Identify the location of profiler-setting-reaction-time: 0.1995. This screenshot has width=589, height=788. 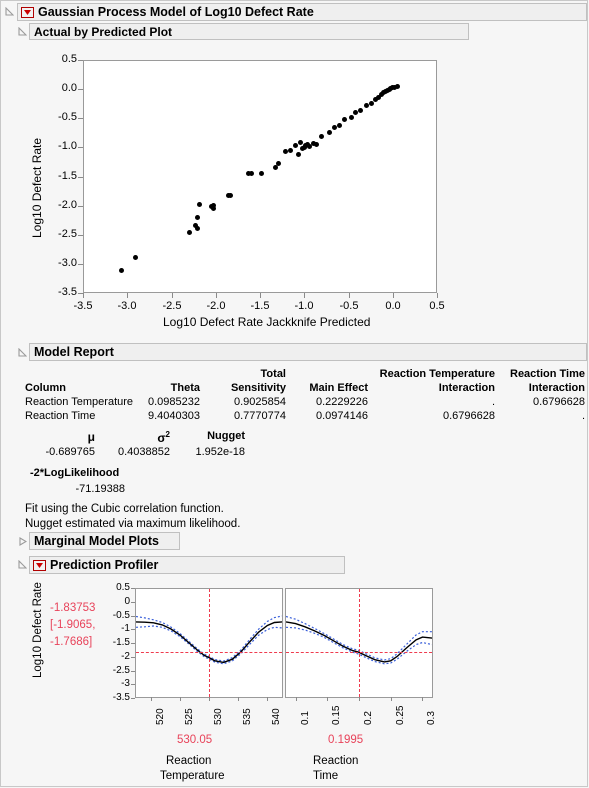
(345, 740).